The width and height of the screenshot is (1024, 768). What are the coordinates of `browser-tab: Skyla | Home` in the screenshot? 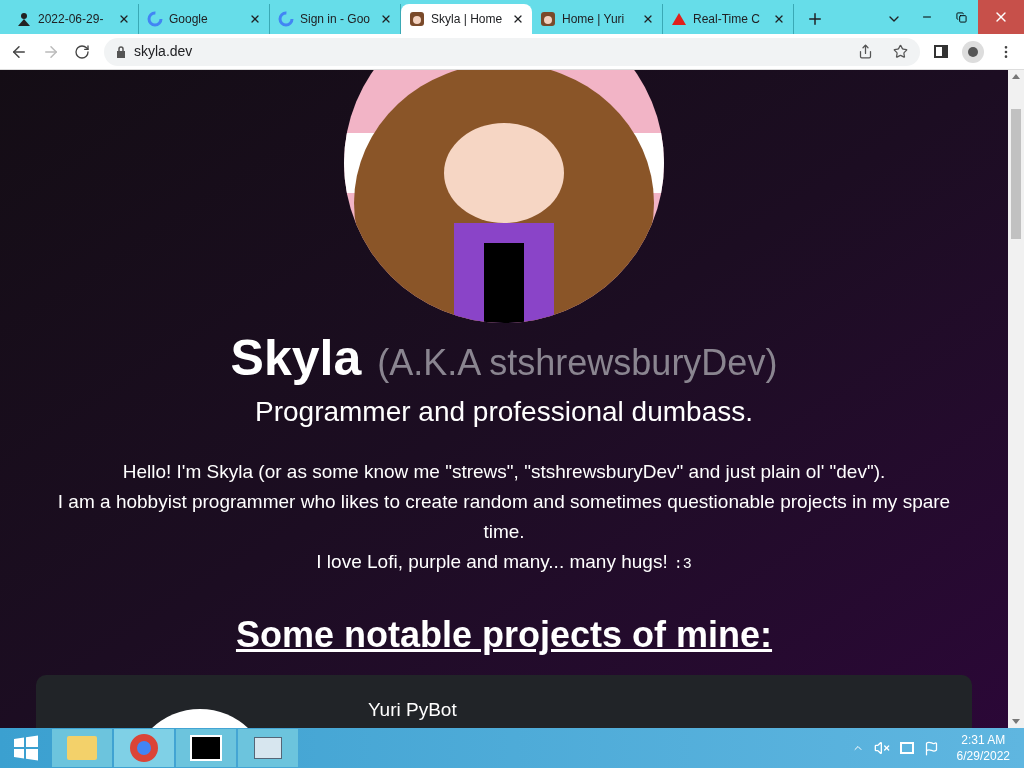 It's located at (466, 19).